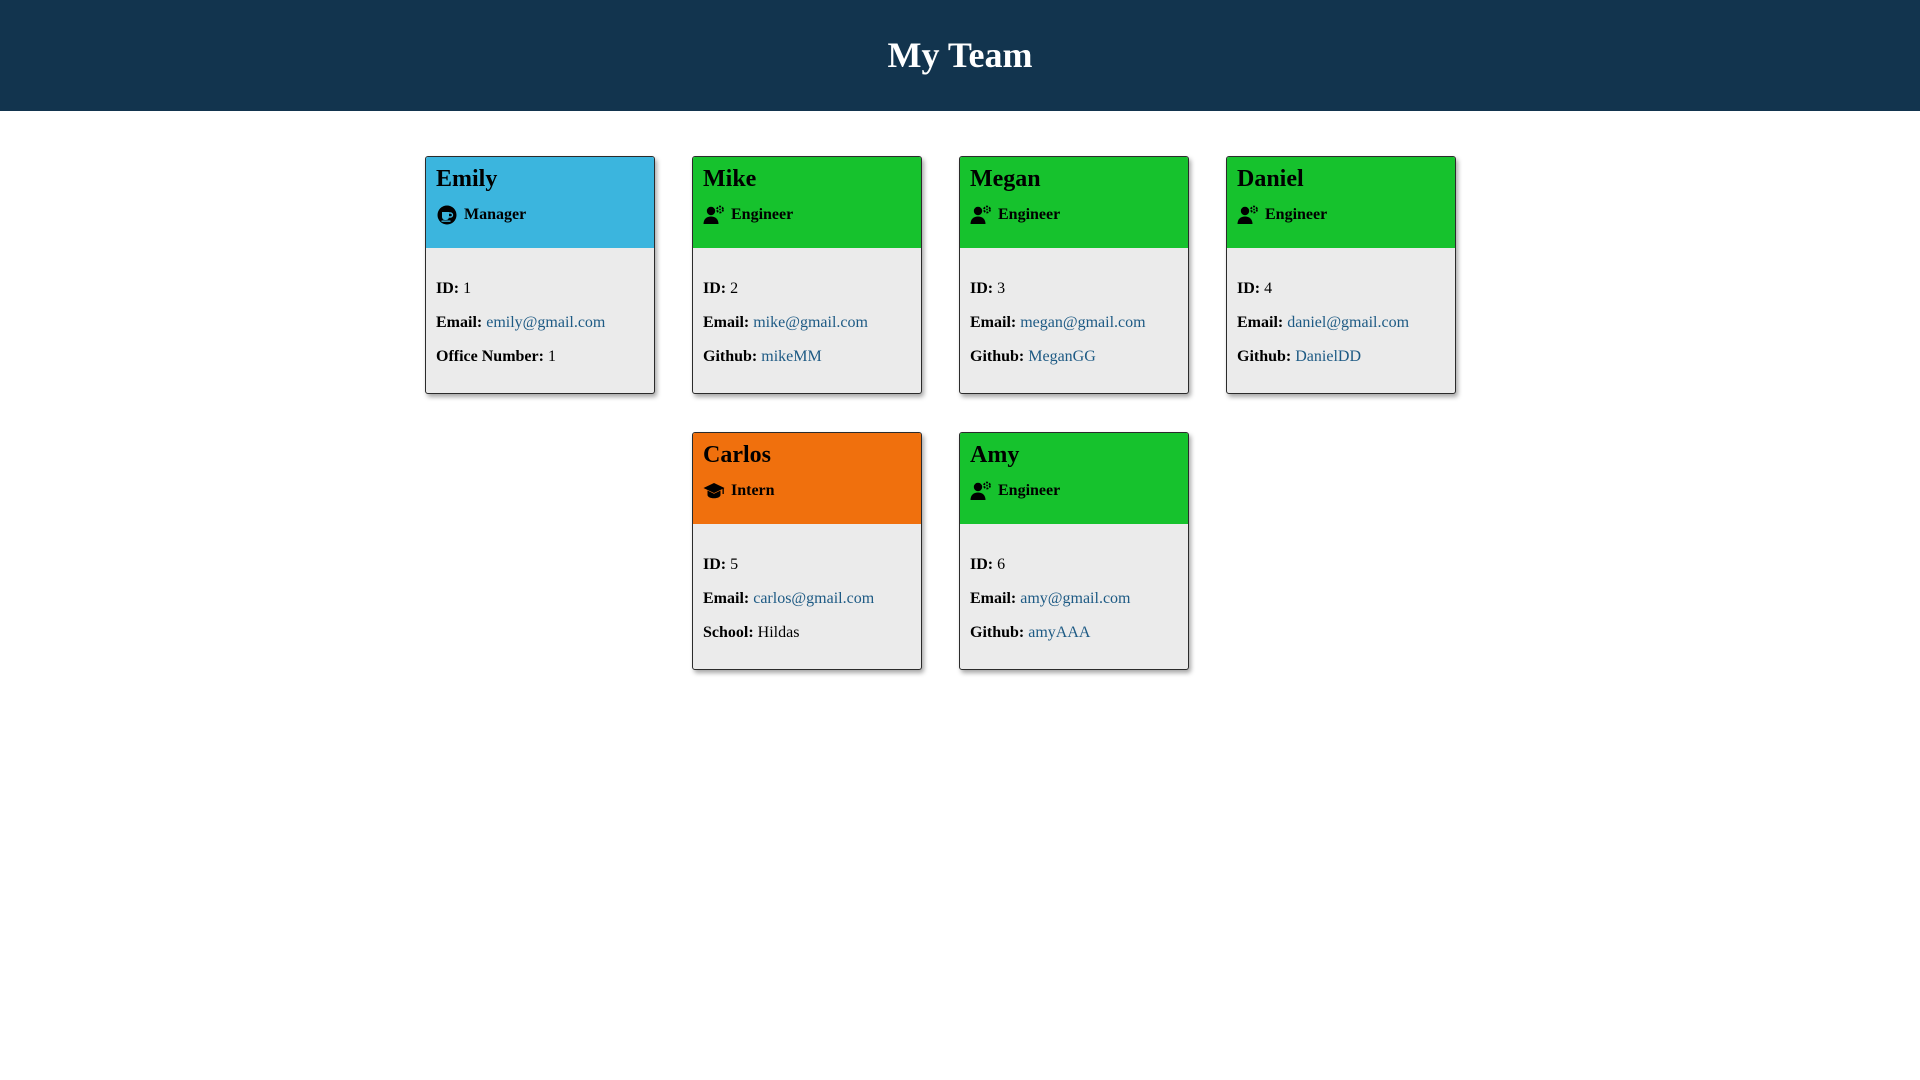  I want to click on office-number-row: Office Number: 1, so click(540, 357).